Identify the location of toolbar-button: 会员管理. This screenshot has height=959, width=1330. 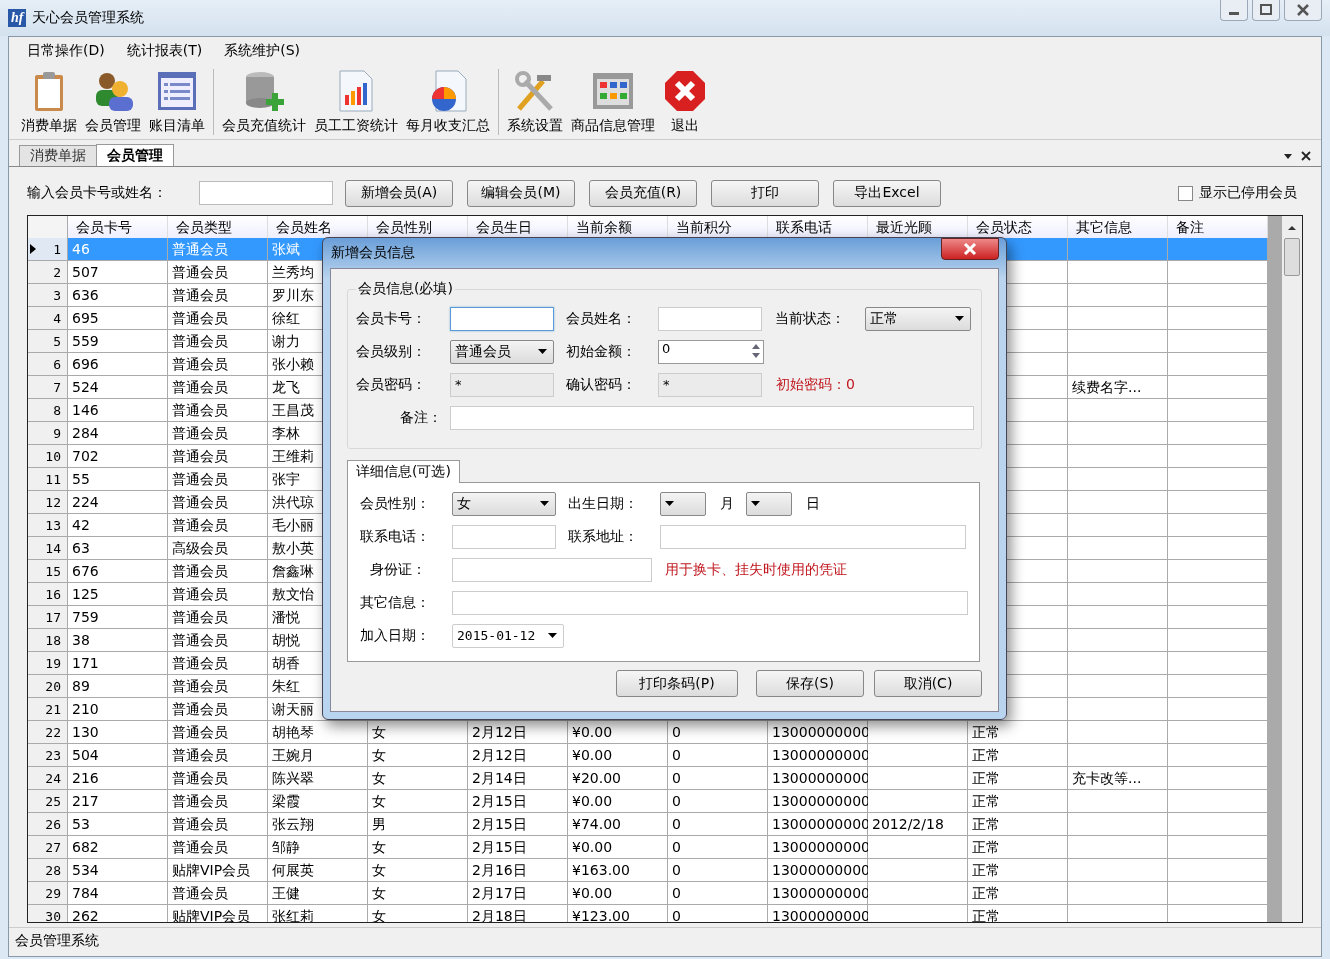
(113, 104).